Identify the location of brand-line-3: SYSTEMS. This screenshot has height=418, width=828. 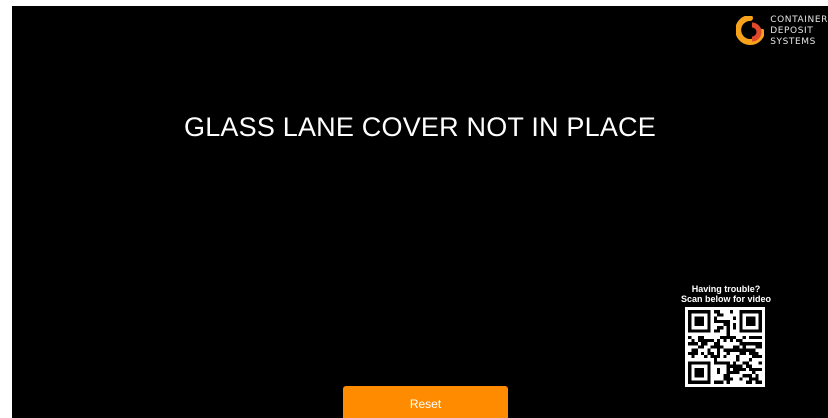
(793, 42).